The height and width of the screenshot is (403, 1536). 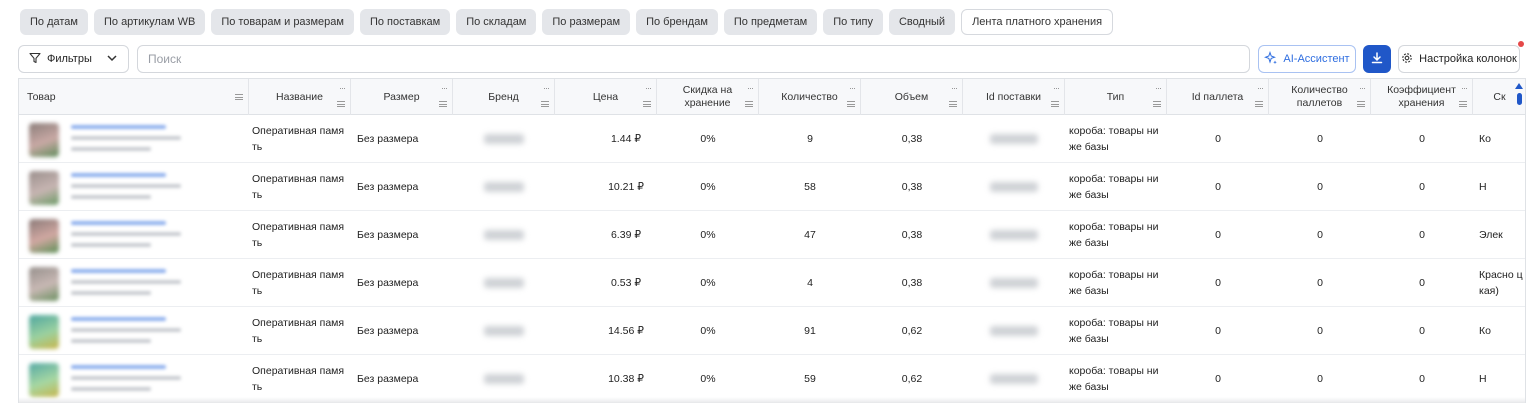 I want to click on cell-value: Без размера, so click(x=388, y=379).